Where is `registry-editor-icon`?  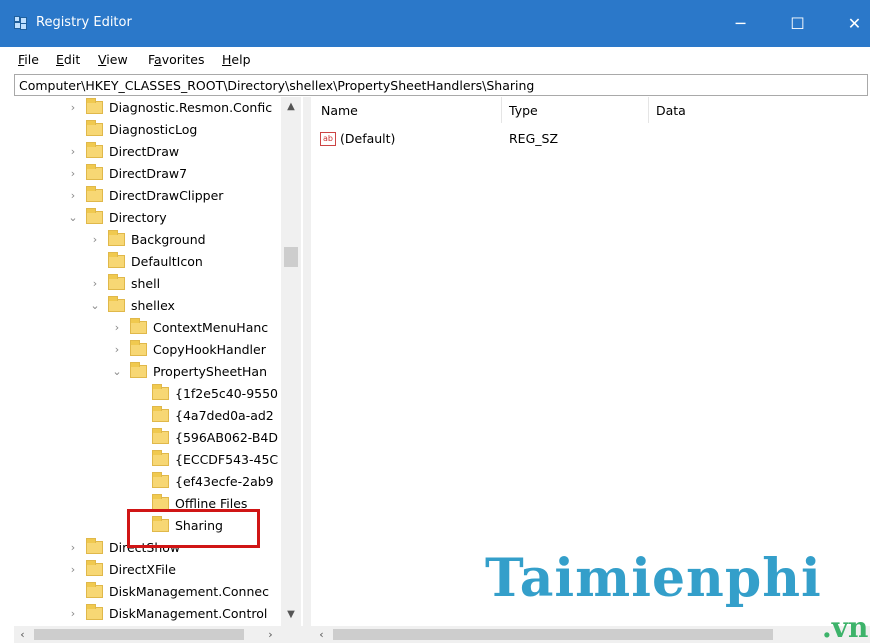 registry-editor-icon is located at coordinates (21, 23).